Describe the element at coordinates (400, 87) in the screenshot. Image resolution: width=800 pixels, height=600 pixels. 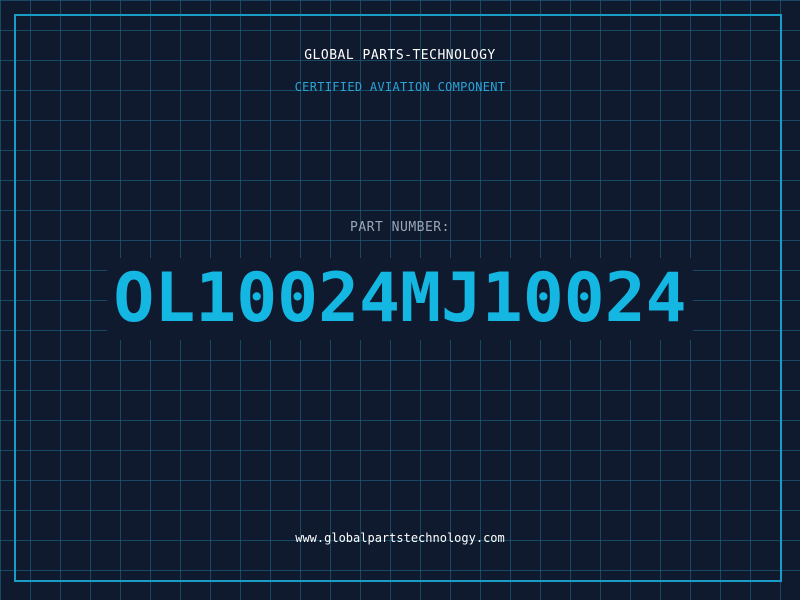
I see `certification-tagline: CERTIFIED AVIATION COMPONENT` at that location.